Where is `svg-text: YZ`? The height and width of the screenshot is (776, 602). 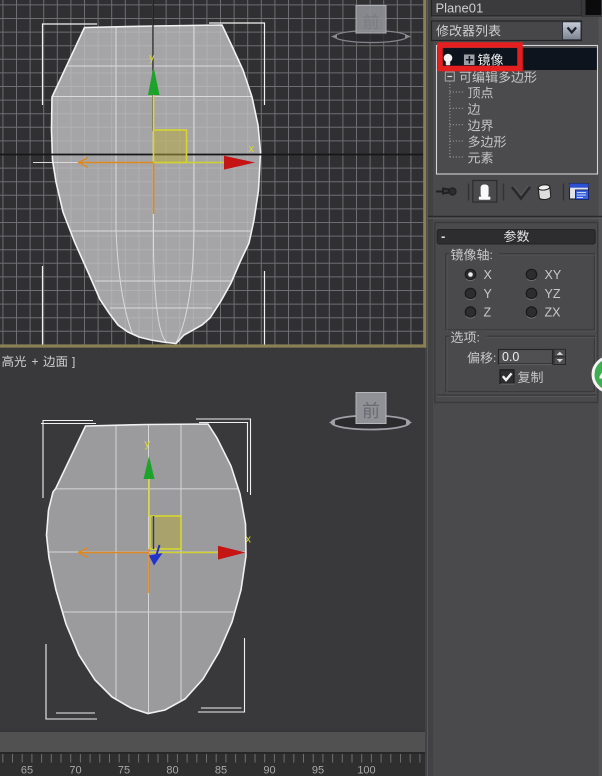
svg-text: YZ is located at coordinates (553, 294).